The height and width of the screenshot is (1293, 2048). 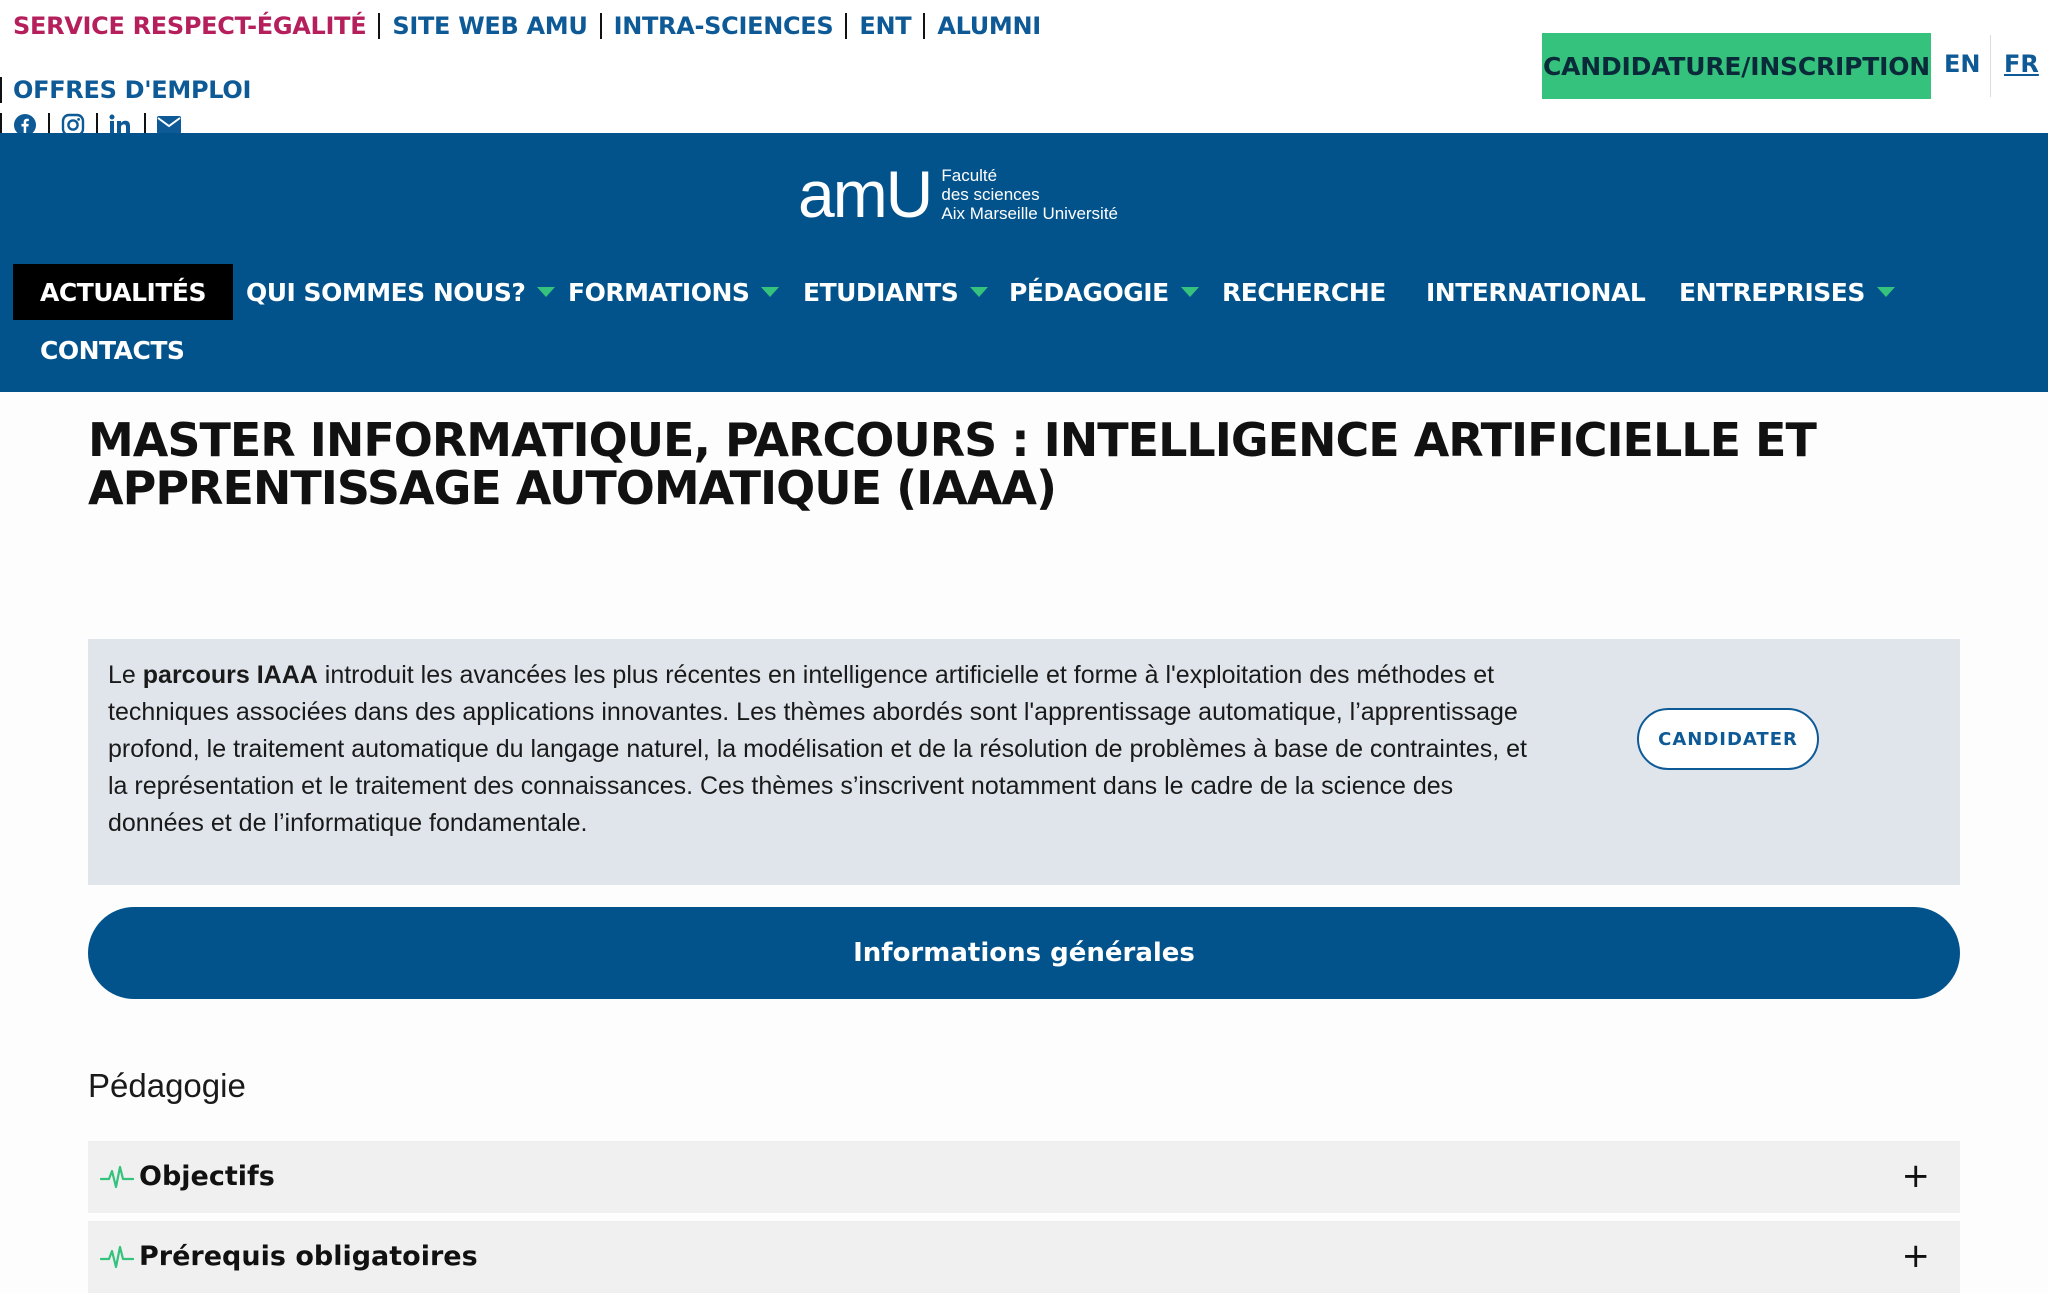 I want to click on nav-label: PÉDAGOGIE, so click(x=1089, y=292).